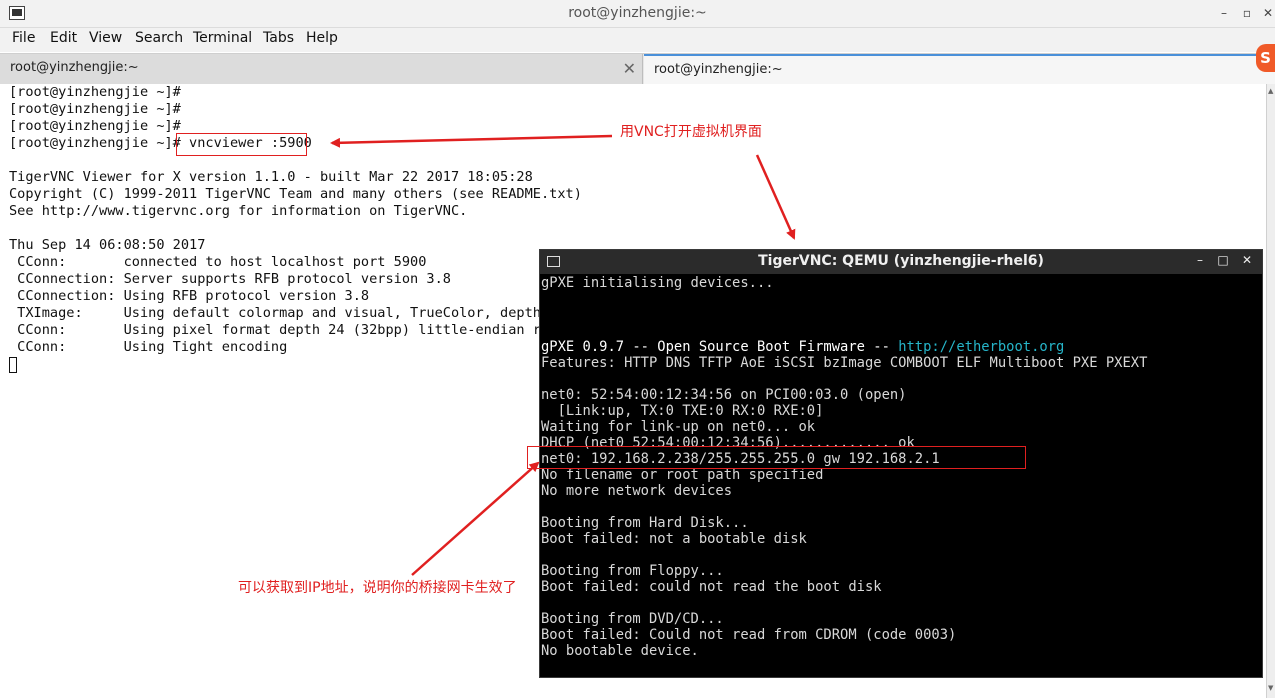 The image size is (1275, 698). I want to click on menu-search: Search, so click(159, 38).